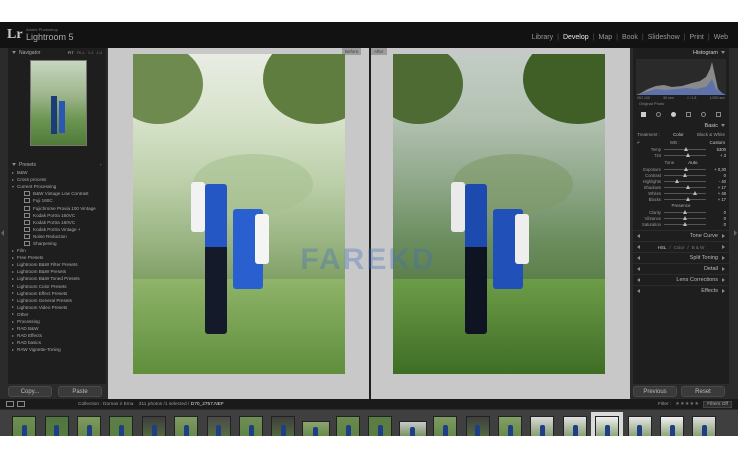 The width and height of the screenshot is (738, 458). Describe the element at coordinates (630, 37) in the screenshot. I see `module-book: Book` at that location.